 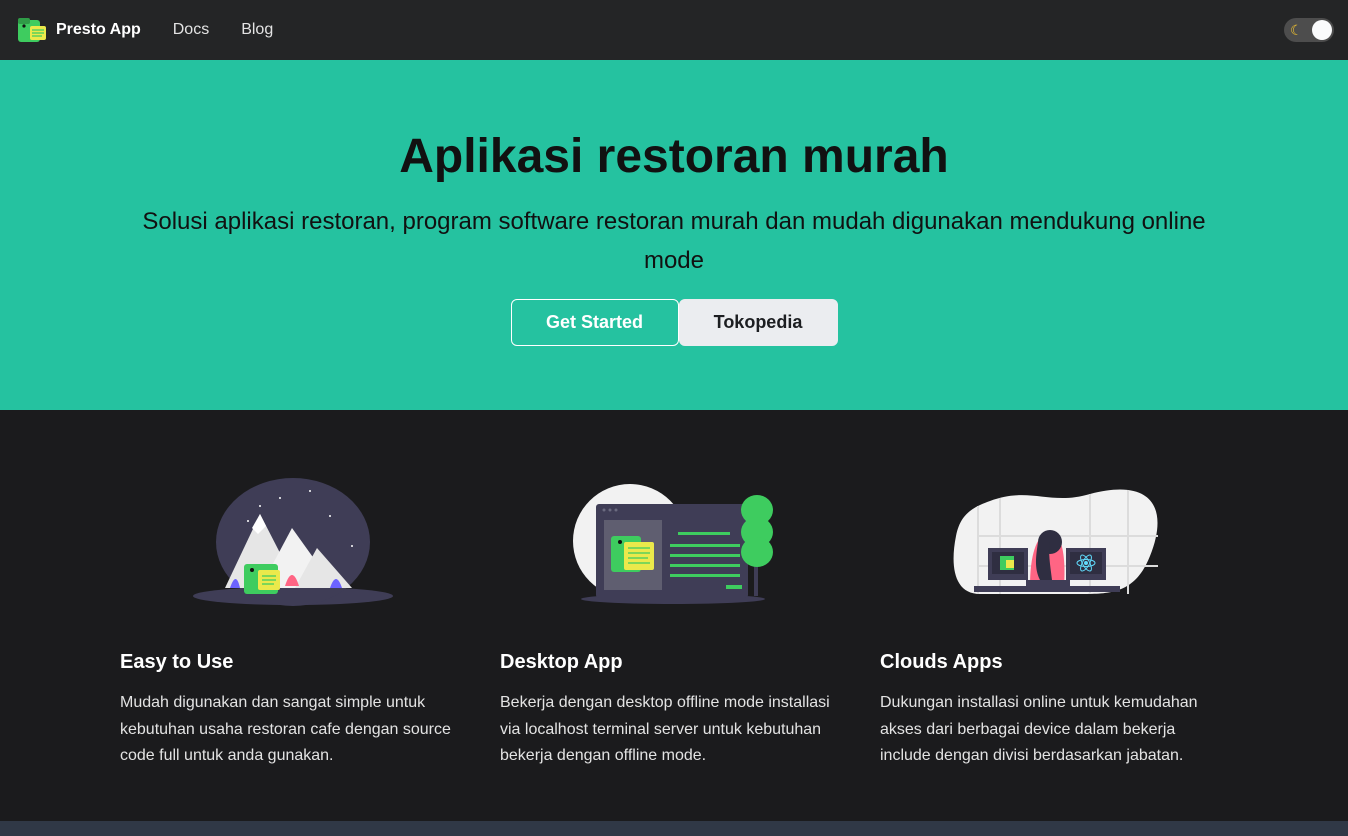 What do you see at coordinates (257, 30) in the screenshot?
I see `nav-link-blog: Blog` at bounding box center [257, 30].